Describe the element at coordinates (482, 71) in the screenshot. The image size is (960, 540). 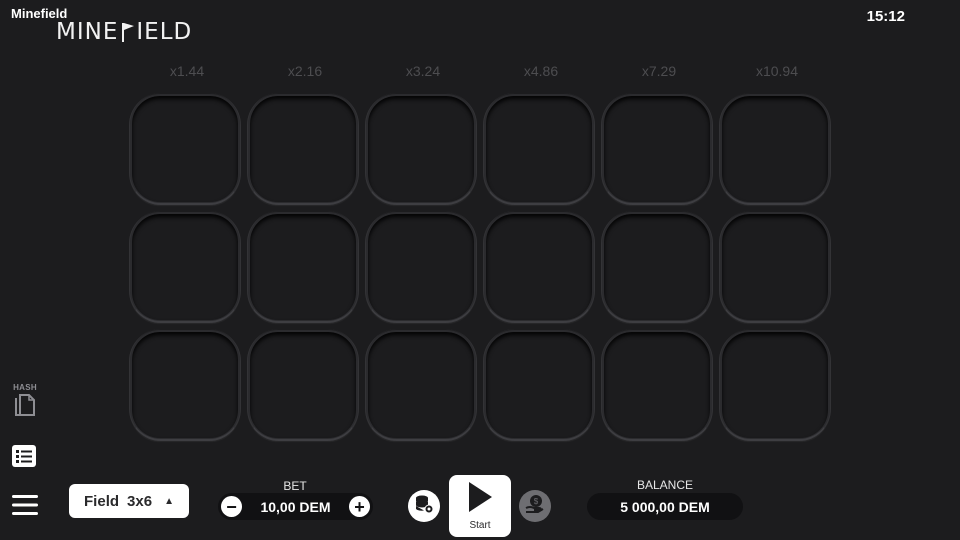
I see `multiplier-row: x1.44 x2.16 x3.24 x4.86 x7.29 x10.94` at that location.